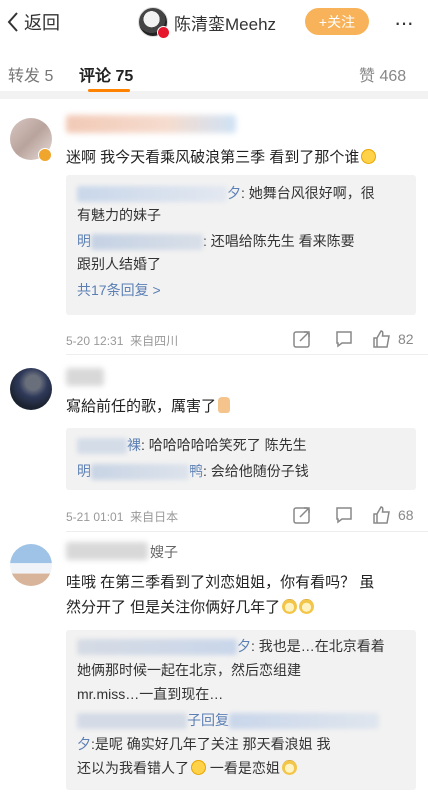 This screenshot has width=428, height=797. I want to click on like-count: 82, so click(406, 339).